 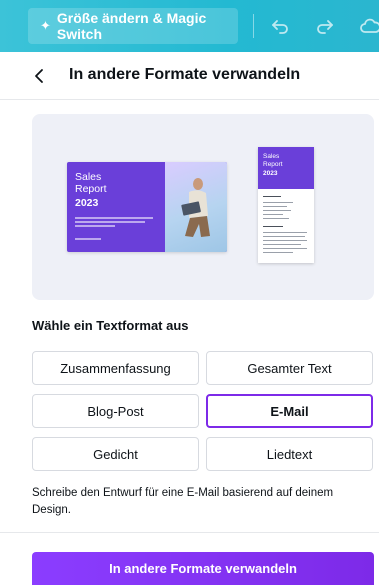 I want to click on person-with-laptop-image, so click(x=195, y=207).